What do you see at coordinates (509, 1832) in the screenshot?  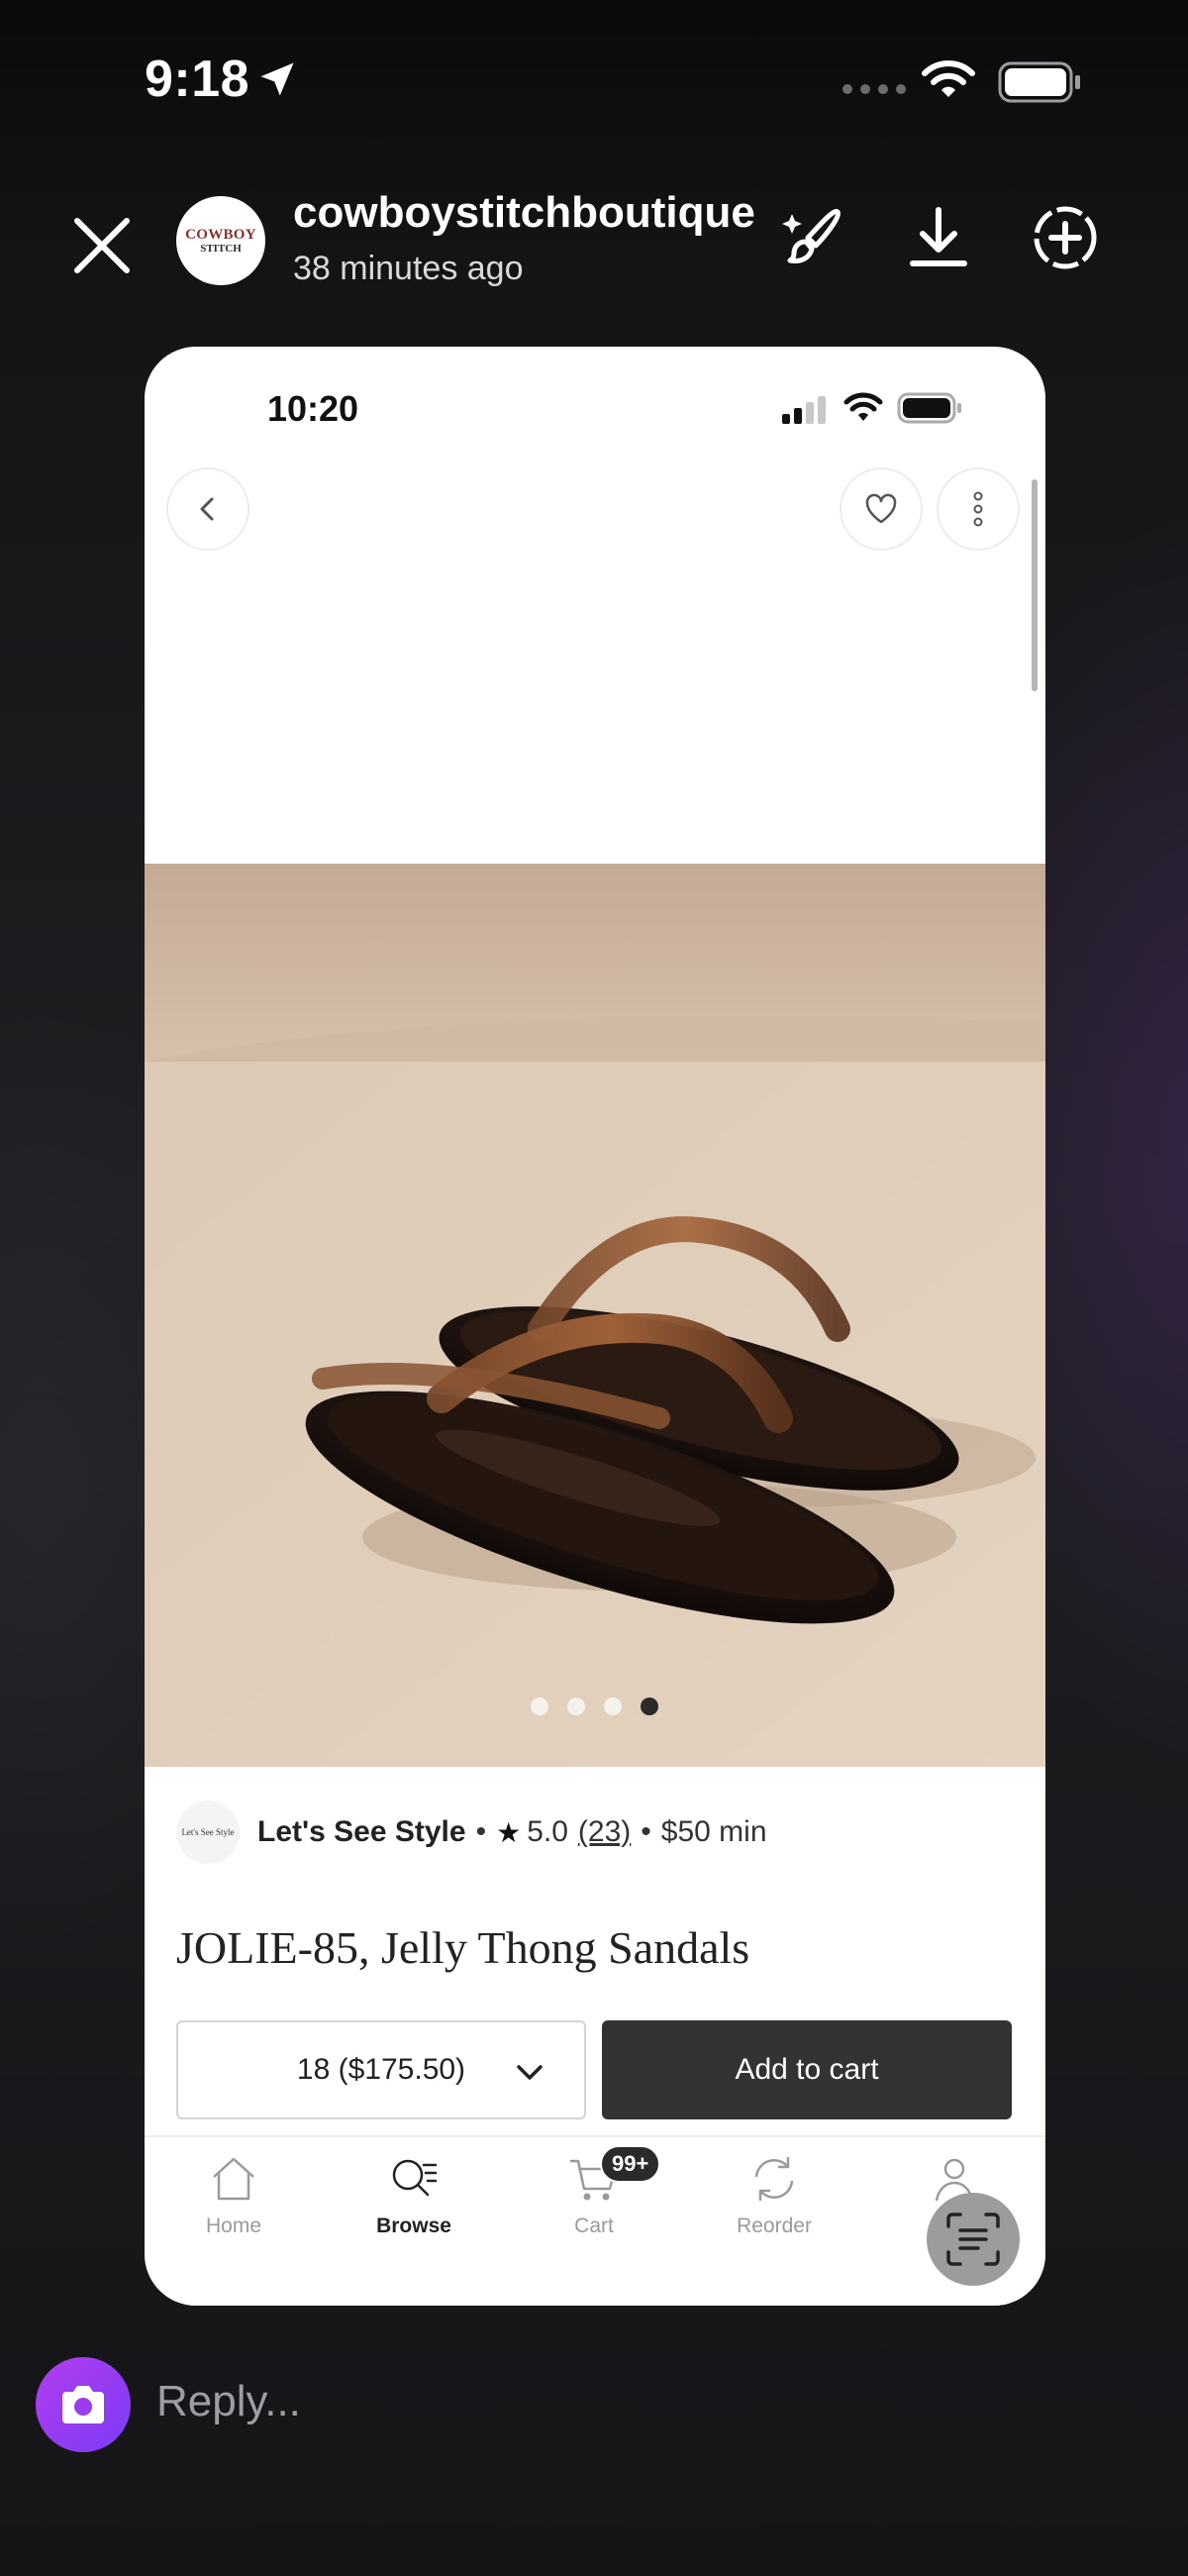 I see `star-icon: ★` at bounding box center [509, 1832].